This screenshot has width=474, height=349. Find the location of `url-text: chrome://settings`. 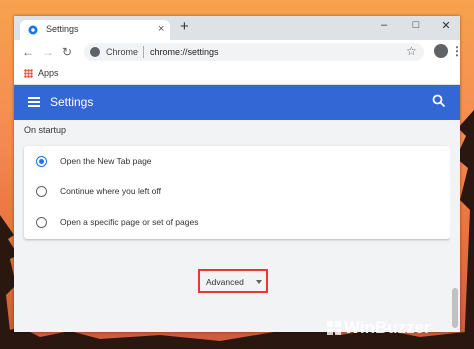

url-text: chrome://settings is located at coordinates (184, 52).